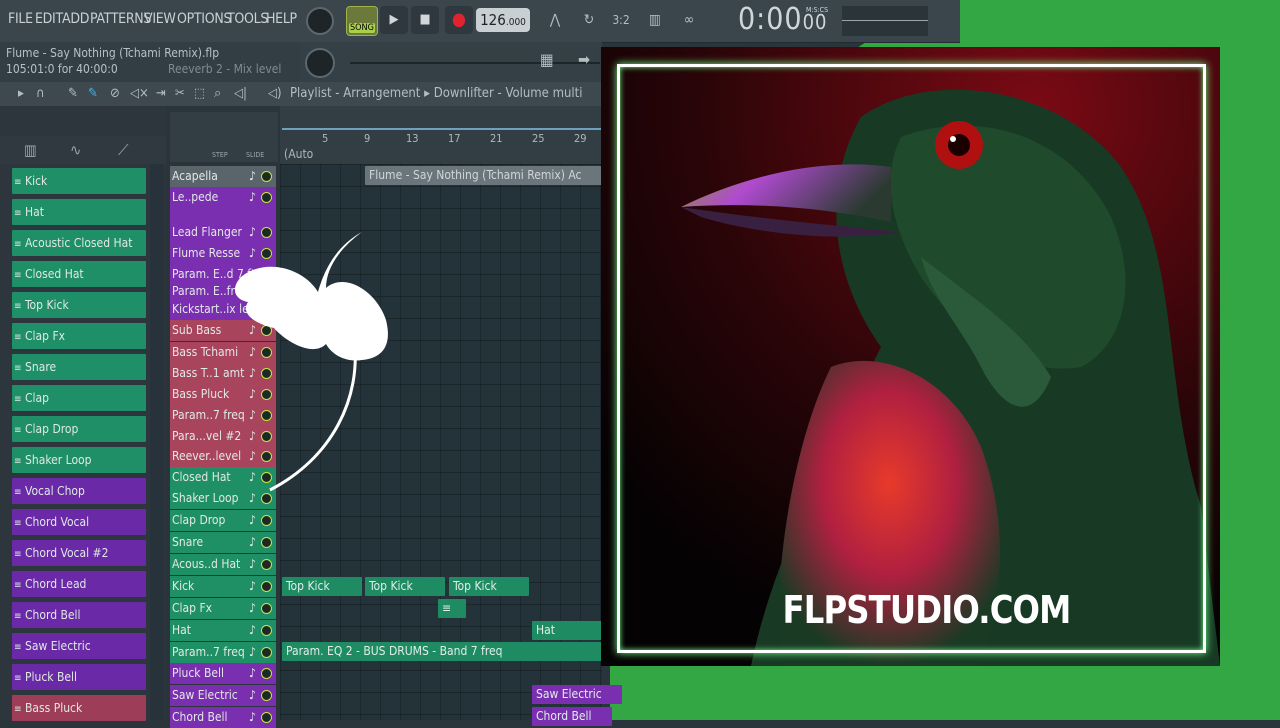  I want to click on menu-help: HELP, so click(281, 19).